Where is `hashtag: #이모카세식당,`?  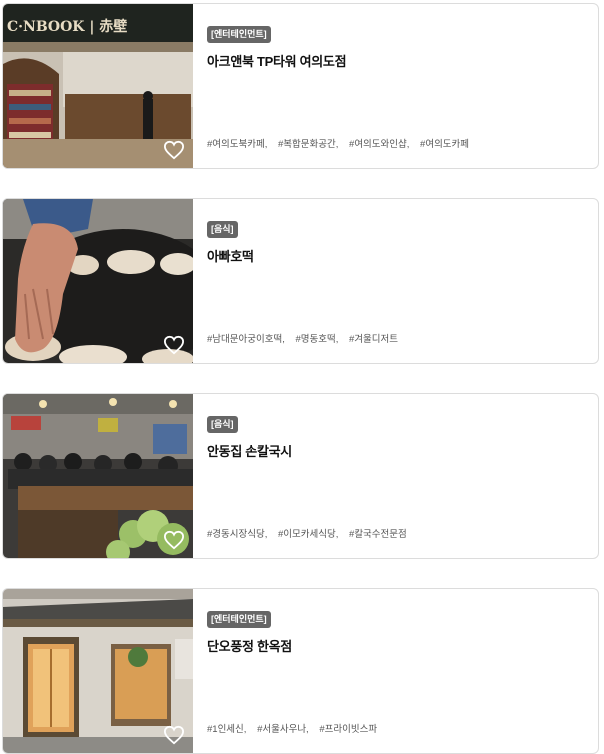
hashtag: #이모카세식당, is located at coordinates (308, 534).